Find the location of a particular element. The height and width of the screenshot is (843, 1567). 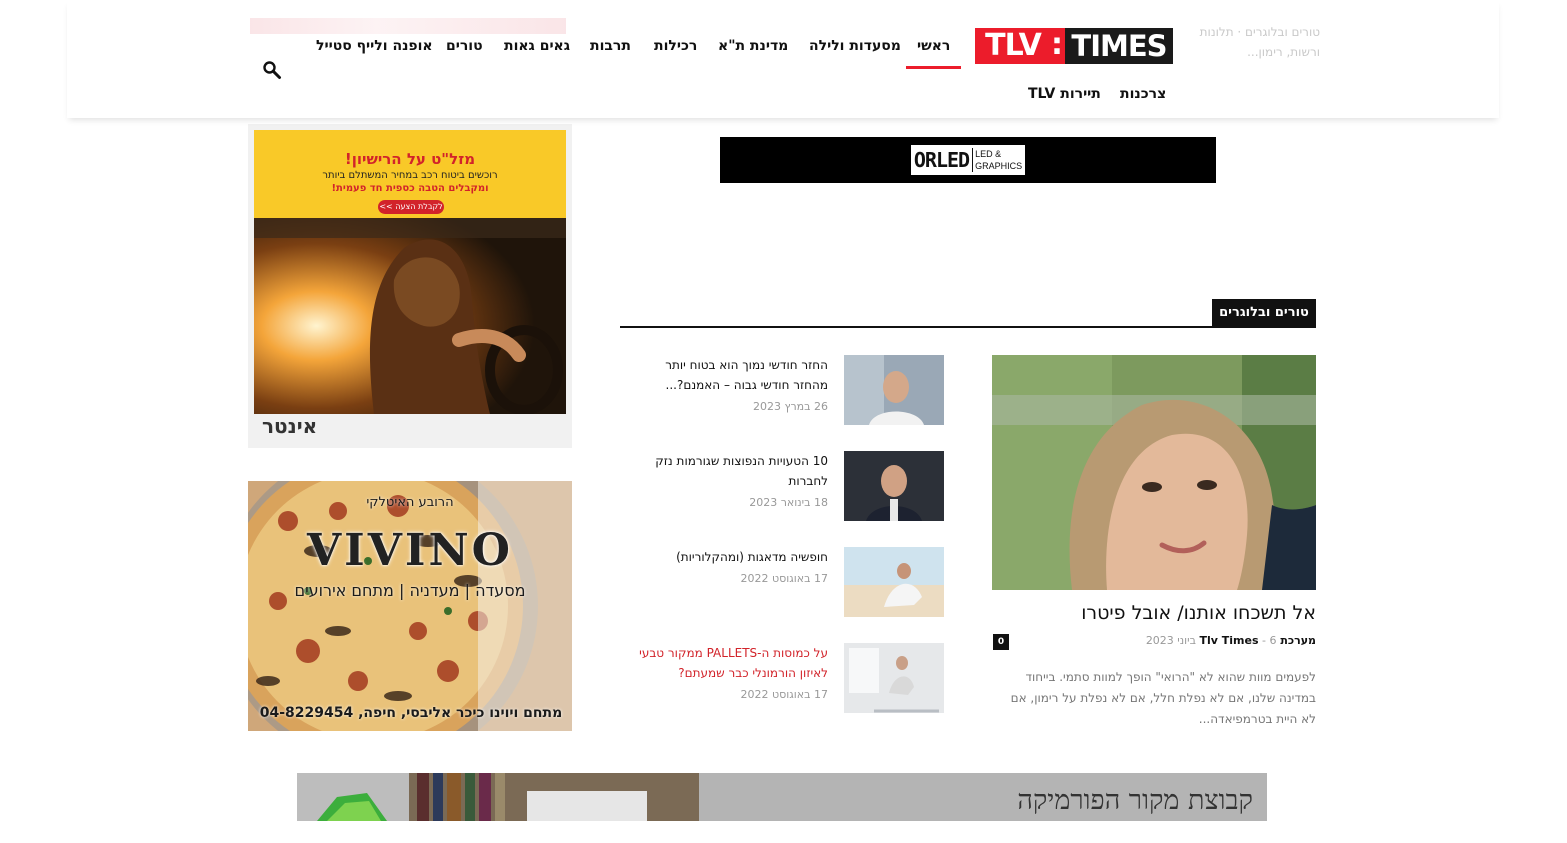

nav-item-gossip: רכילות is located at coordinates (675, 46).